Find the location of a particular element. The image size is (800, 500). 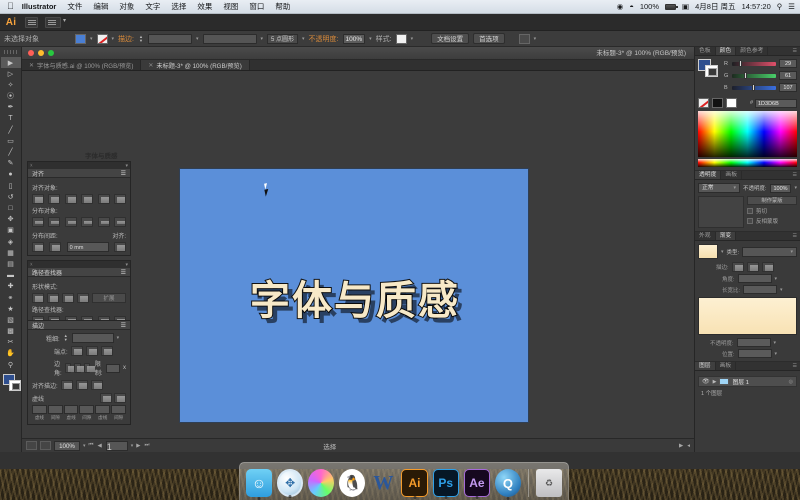

gradient-position-input is located at coordinates (754, 353).